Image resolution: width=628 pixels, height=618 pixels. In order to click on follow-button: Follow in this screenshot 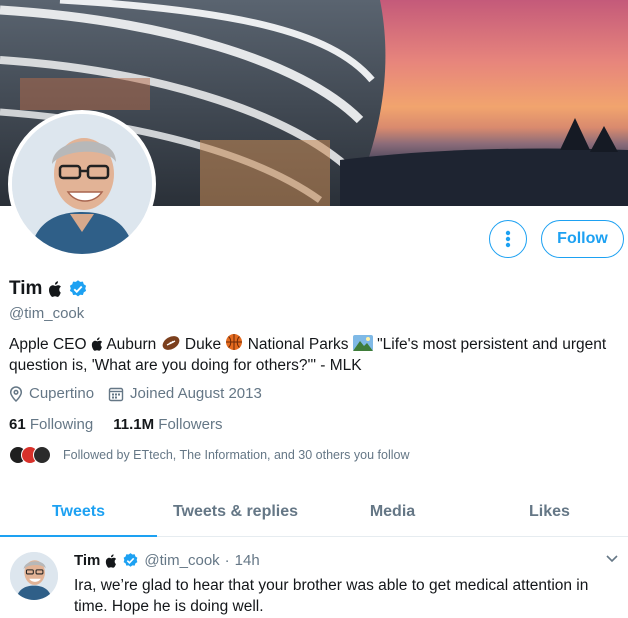, I will do `click(582, 239)`.